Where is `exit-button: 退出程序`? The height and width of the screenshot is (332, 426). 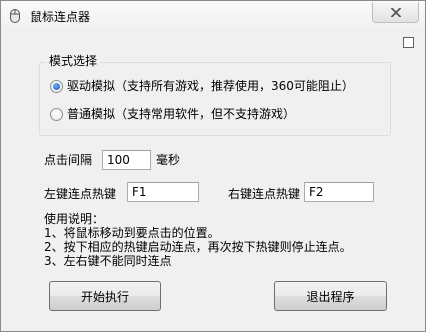
exit-button: 退出程序 is located at coordinates (330, 296).